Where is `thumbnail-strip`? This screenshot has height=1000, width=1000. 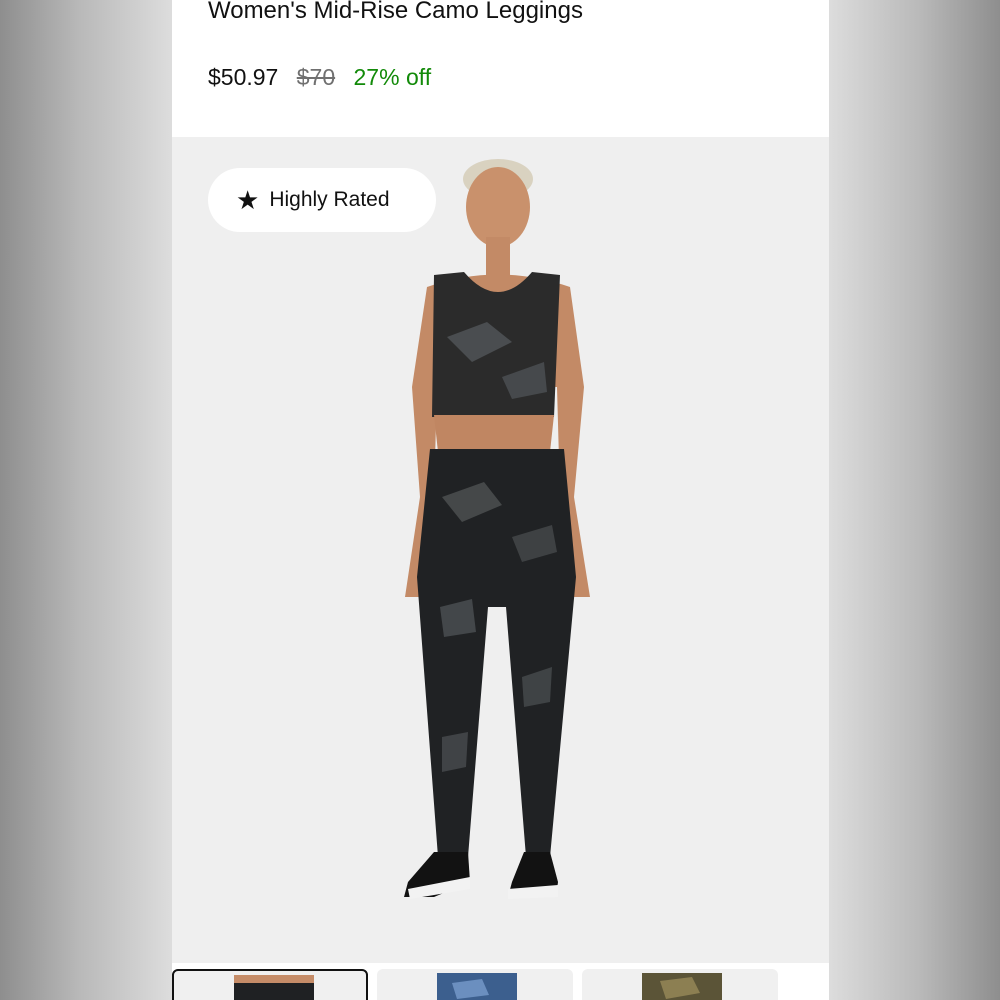 thumbnail-strip is located at coordinates (500, 981).